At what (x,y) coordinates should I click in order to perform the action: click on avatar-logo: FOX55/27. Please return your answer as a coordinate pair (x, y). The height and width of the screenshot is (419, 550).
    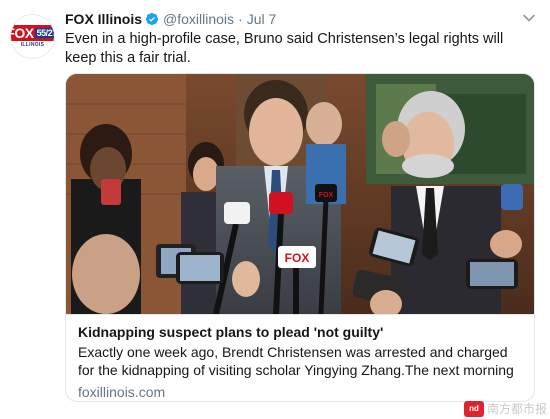
    Looking at the image, I should click on (32, 33).